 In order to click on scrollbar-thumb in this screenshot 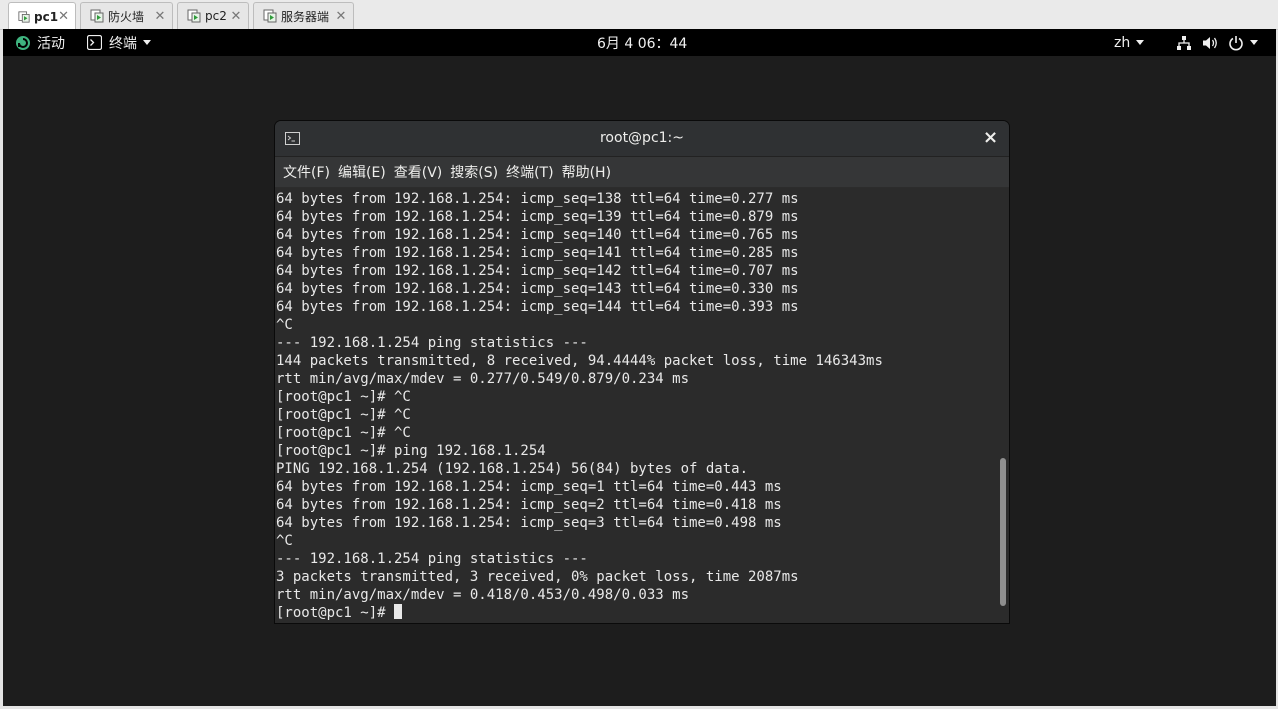, I will do `click(1003, 532)`.